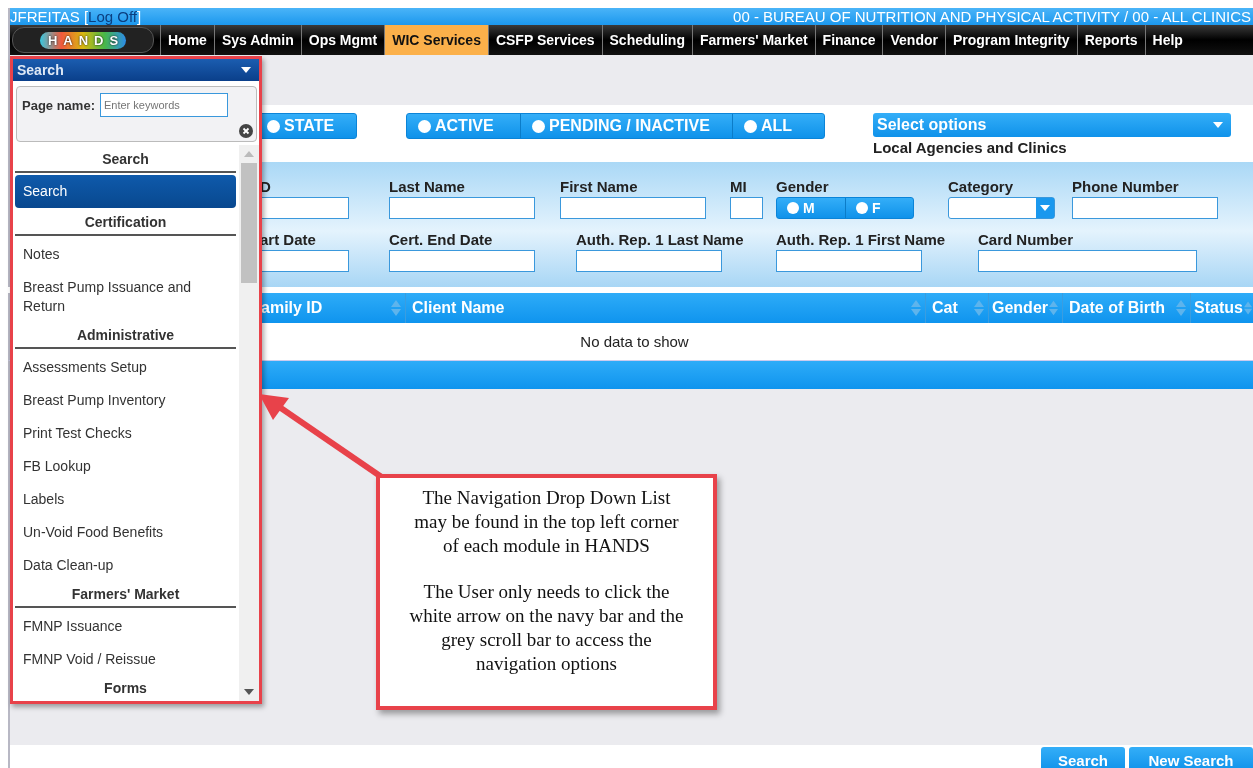 The width and height of the screenshot is (1253, 768). I want to click on nav-tab: WIC Services, so click(436, 40).